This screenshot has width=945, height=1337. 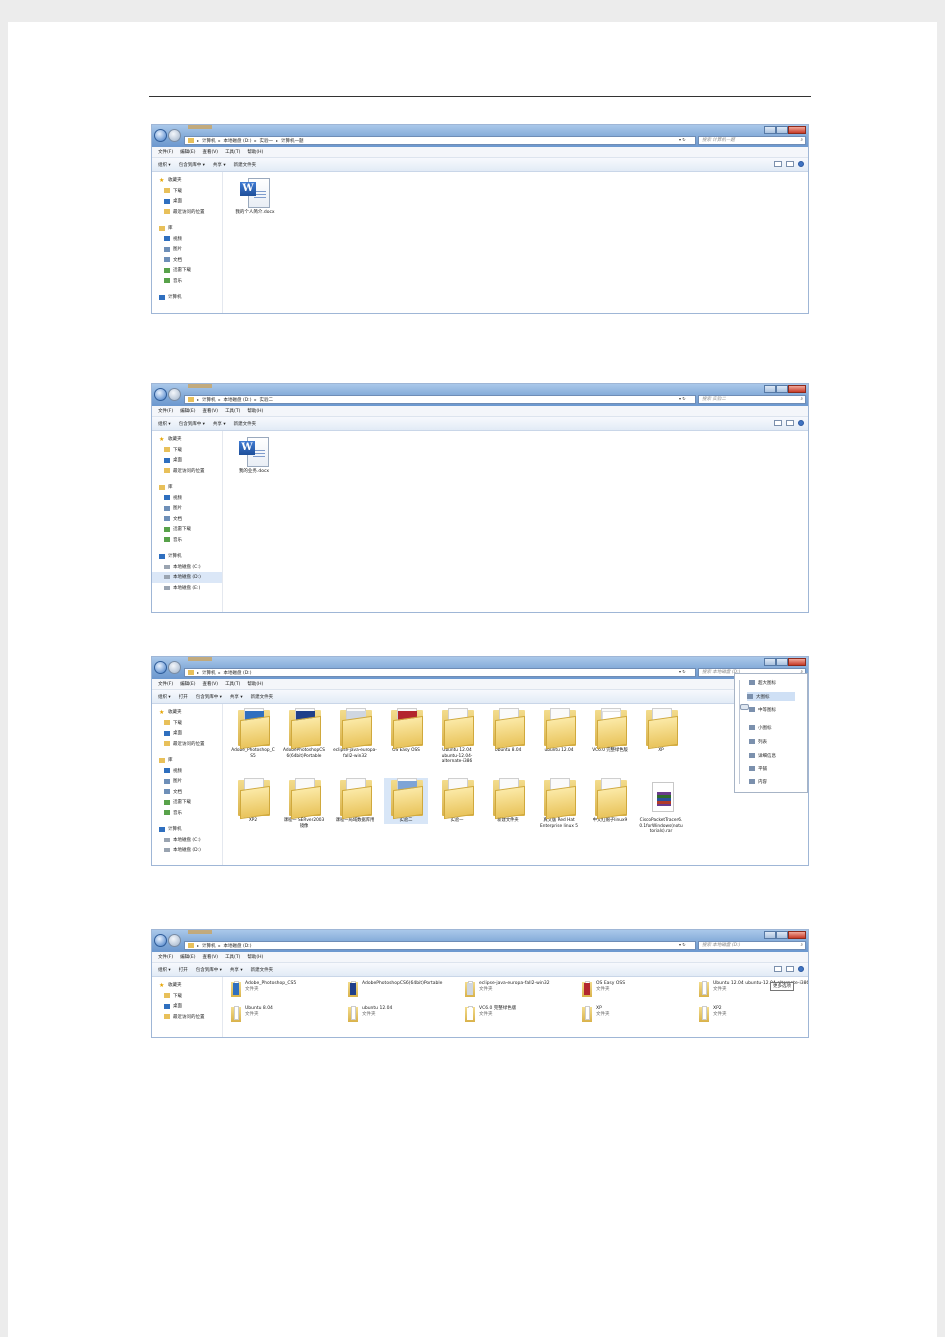 I want to click on slider-thumb, so click(x=744, y=707).